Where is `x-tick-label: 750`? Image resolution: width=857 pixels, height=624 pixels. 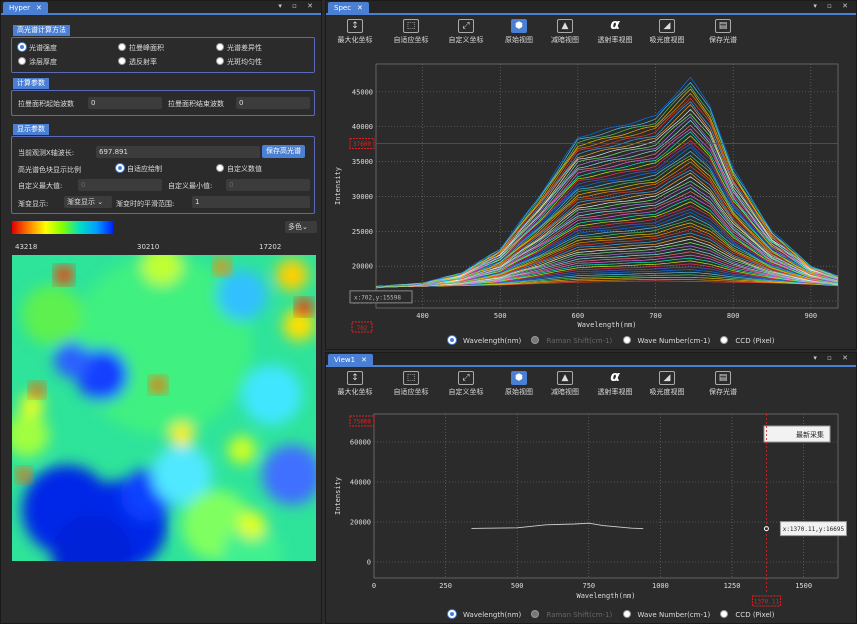 x-tick-label: 750 is located at coordinates (588, 586).